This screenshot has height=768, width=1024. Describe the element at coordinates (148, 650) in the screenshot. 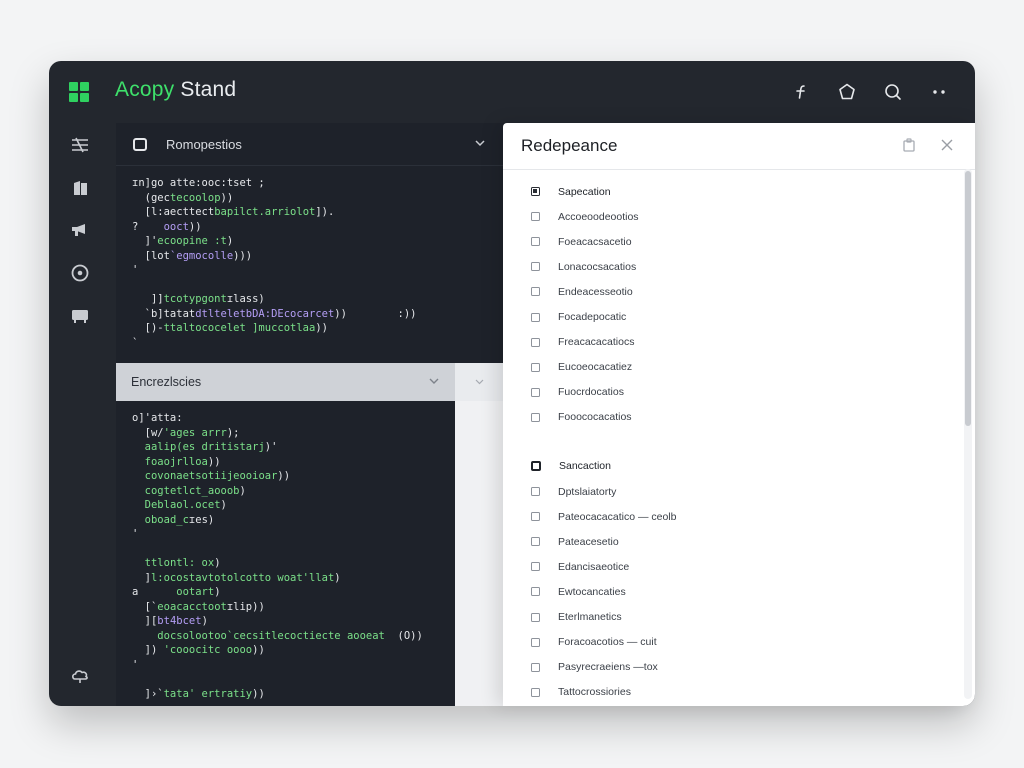

I see `code-token: ])` at that location.